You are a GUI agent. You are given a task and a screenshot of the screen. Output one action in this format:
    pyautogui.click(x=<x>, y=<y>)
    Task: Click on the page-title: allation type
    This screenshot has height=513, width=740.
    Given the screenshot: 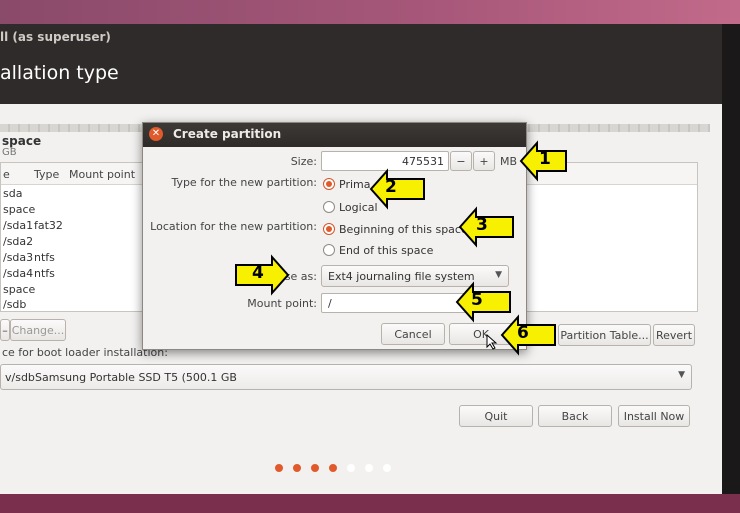 What is the action you would take?
    pyautogui.click(x=59, y=73)
    